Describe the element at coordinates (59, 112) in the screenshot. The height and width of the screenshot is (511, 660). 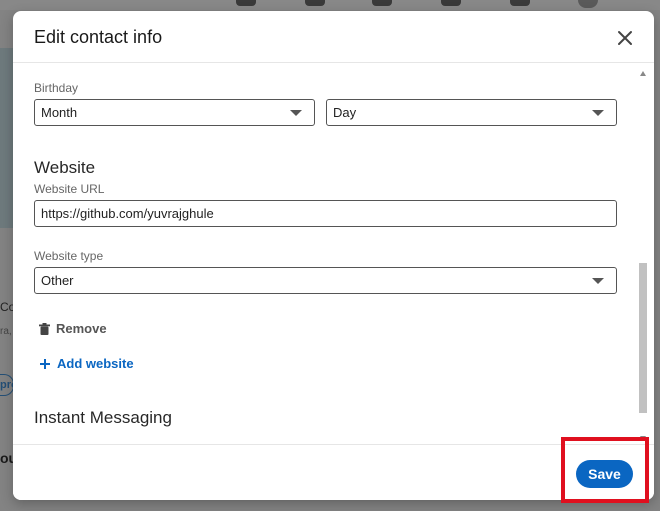
I see `birthday-month-value: Month` at that location.